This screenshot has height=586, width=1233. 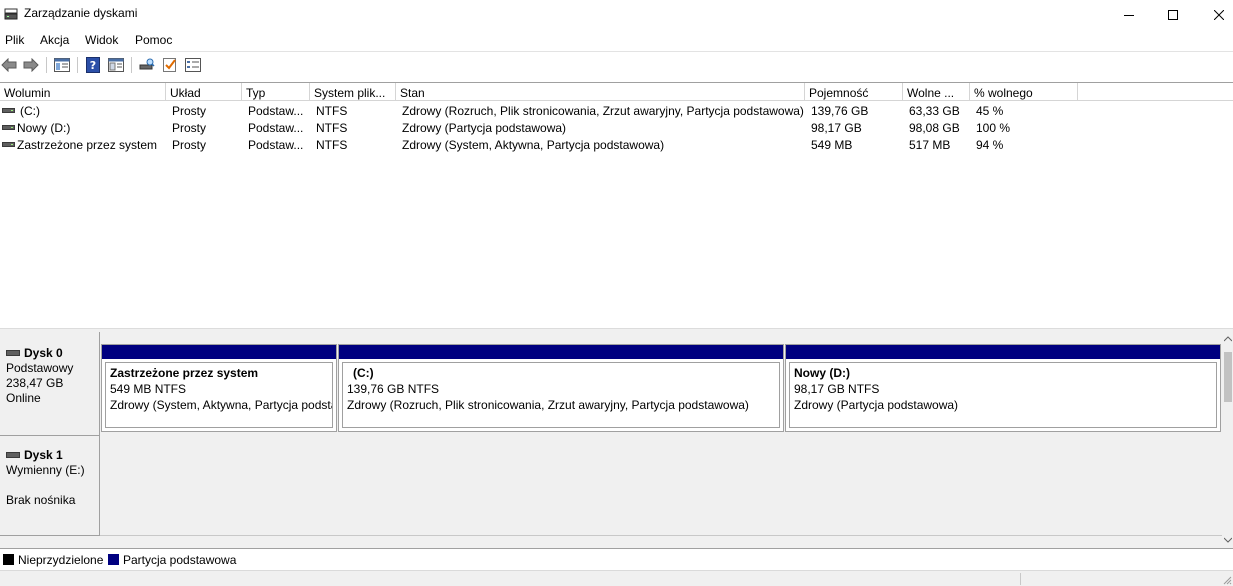 I want to click on column-header-procent-wolnego: % wolnego, so click(x=1024, y=92).